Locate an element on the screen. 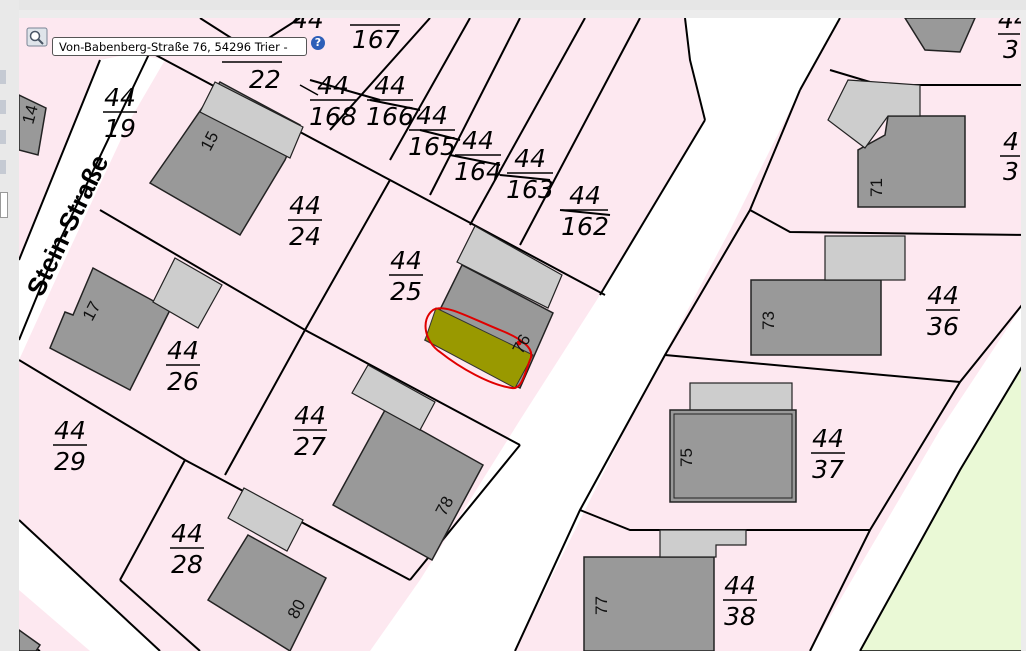 The width and height of the screenshot is (1026, 651). help-icon: ? is located at coordinates (318, 43).